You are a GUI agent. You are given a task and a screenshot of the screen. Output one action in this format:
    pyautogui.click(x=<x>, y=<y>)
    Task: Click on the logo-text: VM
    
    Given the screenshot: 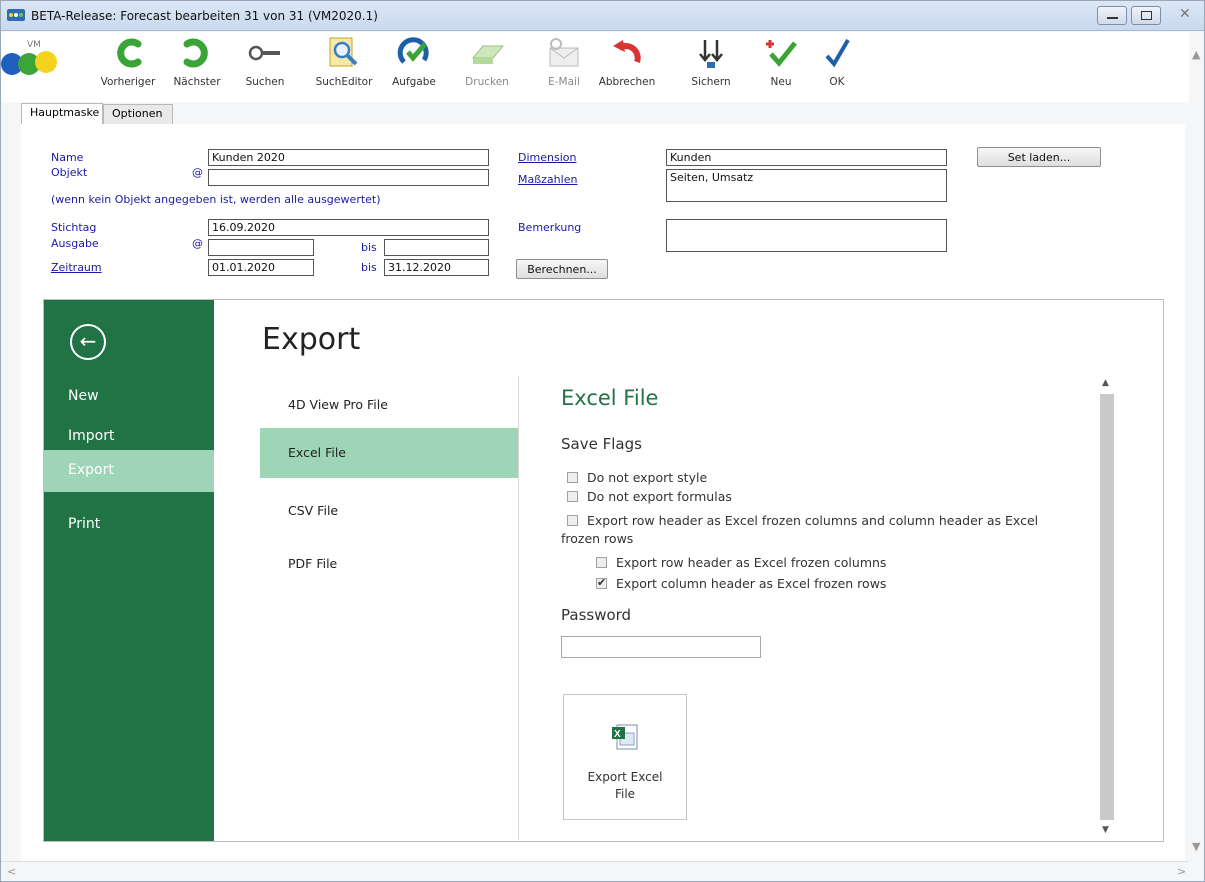 What is the action you would take?
    pyautogui.click(x=34, y=45)
    